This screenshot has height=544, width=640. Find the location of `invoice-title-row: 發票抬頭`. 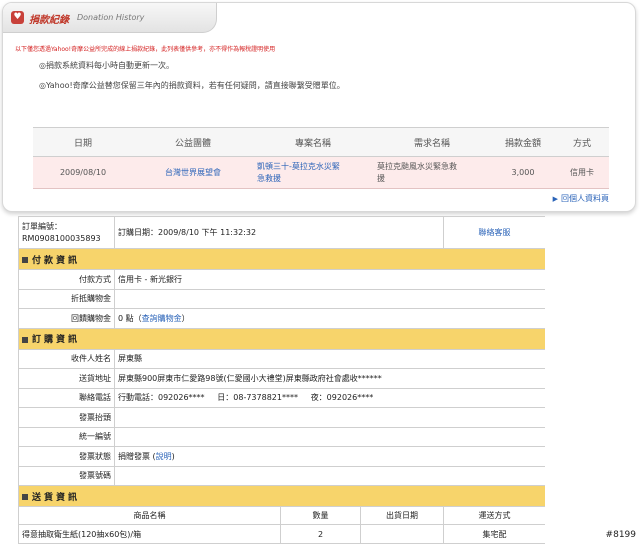

invoice-title-row: 發票抬頭 is located at coordinates (281, 417).